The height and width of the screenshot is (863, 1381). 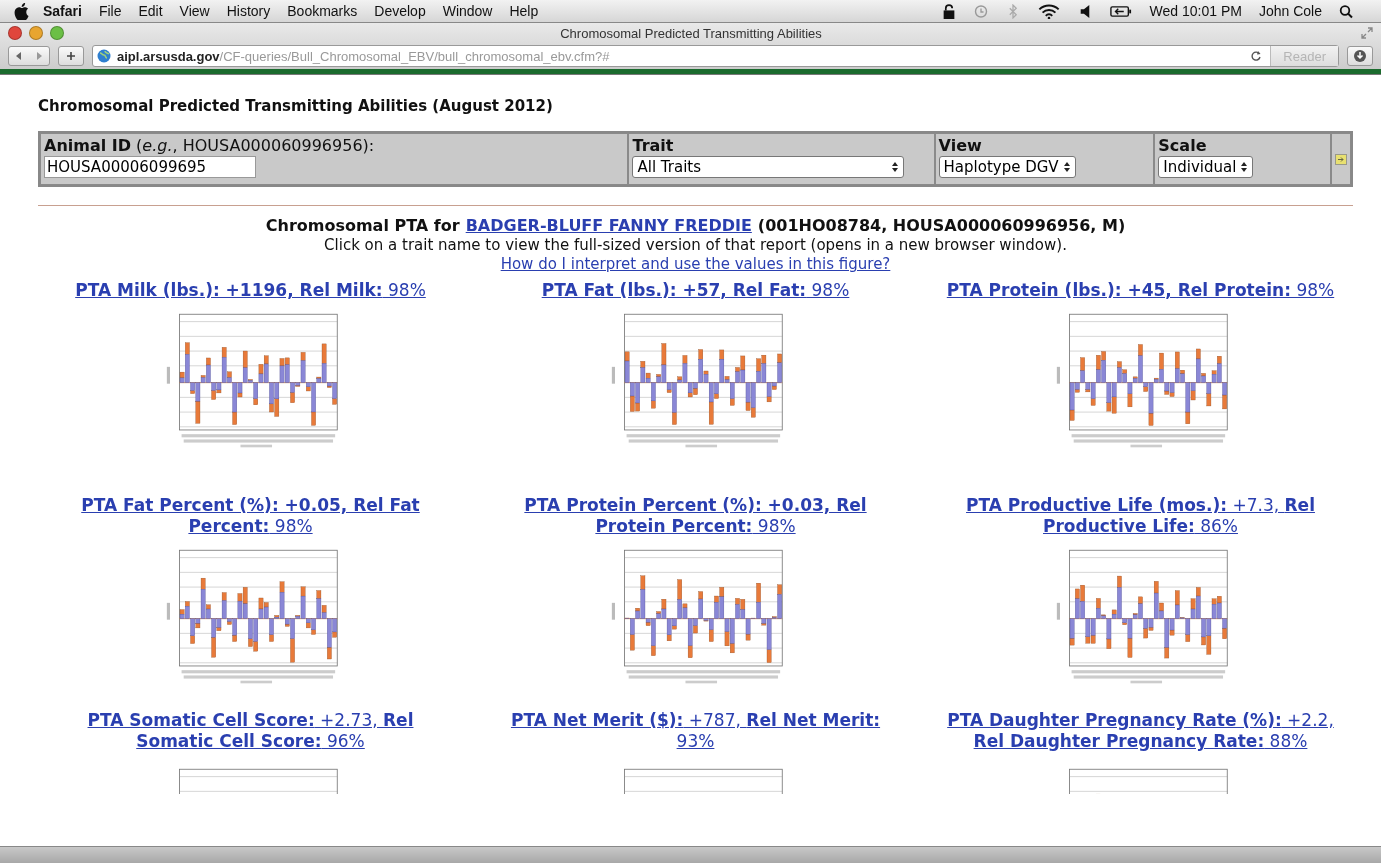 I want to click on back-forward-buttons, so click(x=29, y=56).